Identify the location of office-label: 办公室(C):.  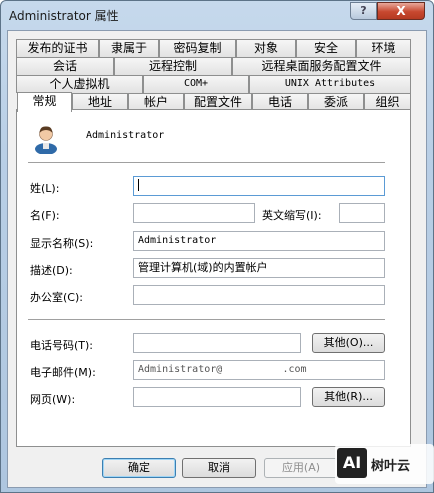
(56, 297).